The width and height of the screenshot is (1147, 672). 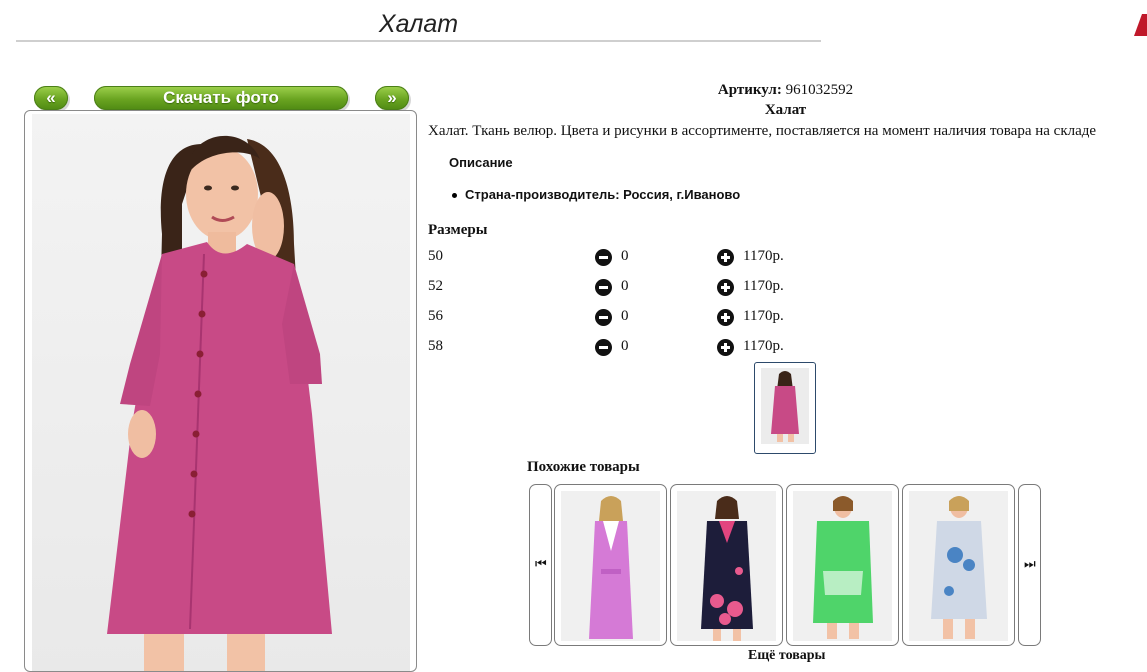 I want to click on sku-value: 961032592, so click(x=819, y=90).